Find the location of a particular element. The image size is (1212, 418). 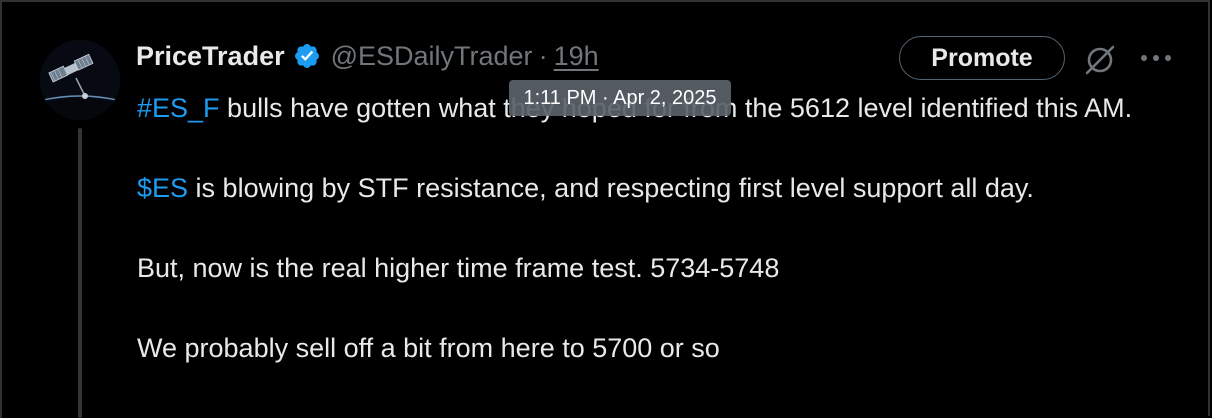

verified-badge-icon is located at coordinates (307, 56).